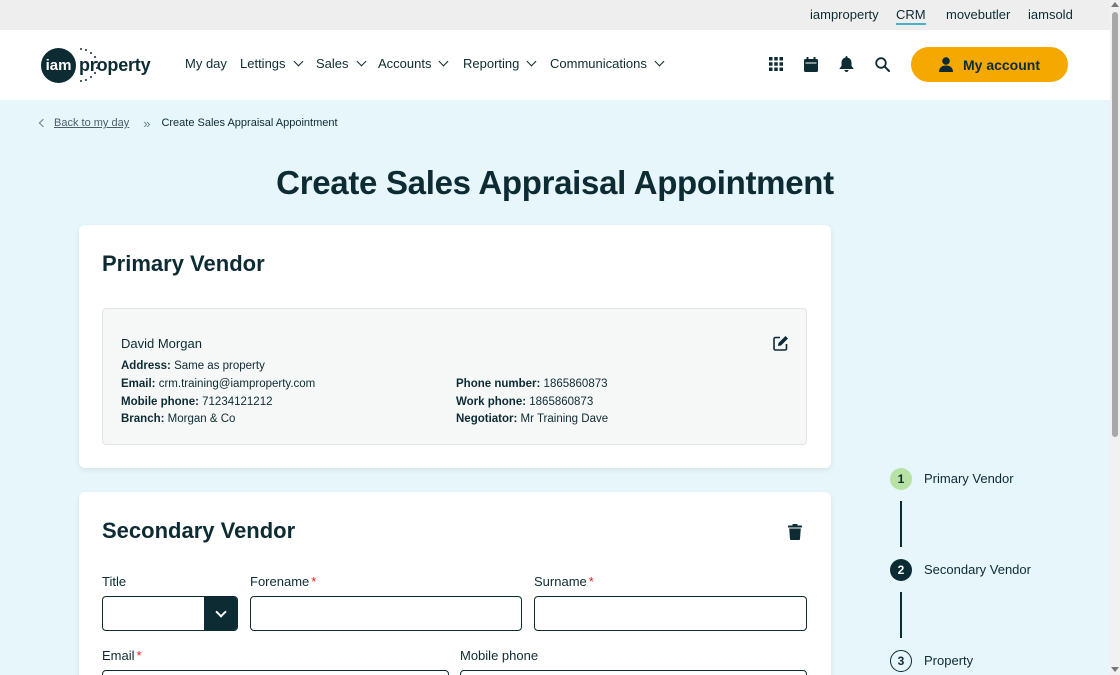 This screenshot has height=675, width=1120. What do you see at coordinates (555, 182) in the screenshot?
I see `page-title: Create Sales Appraisal Appointment` at bounding box center [555, 182].